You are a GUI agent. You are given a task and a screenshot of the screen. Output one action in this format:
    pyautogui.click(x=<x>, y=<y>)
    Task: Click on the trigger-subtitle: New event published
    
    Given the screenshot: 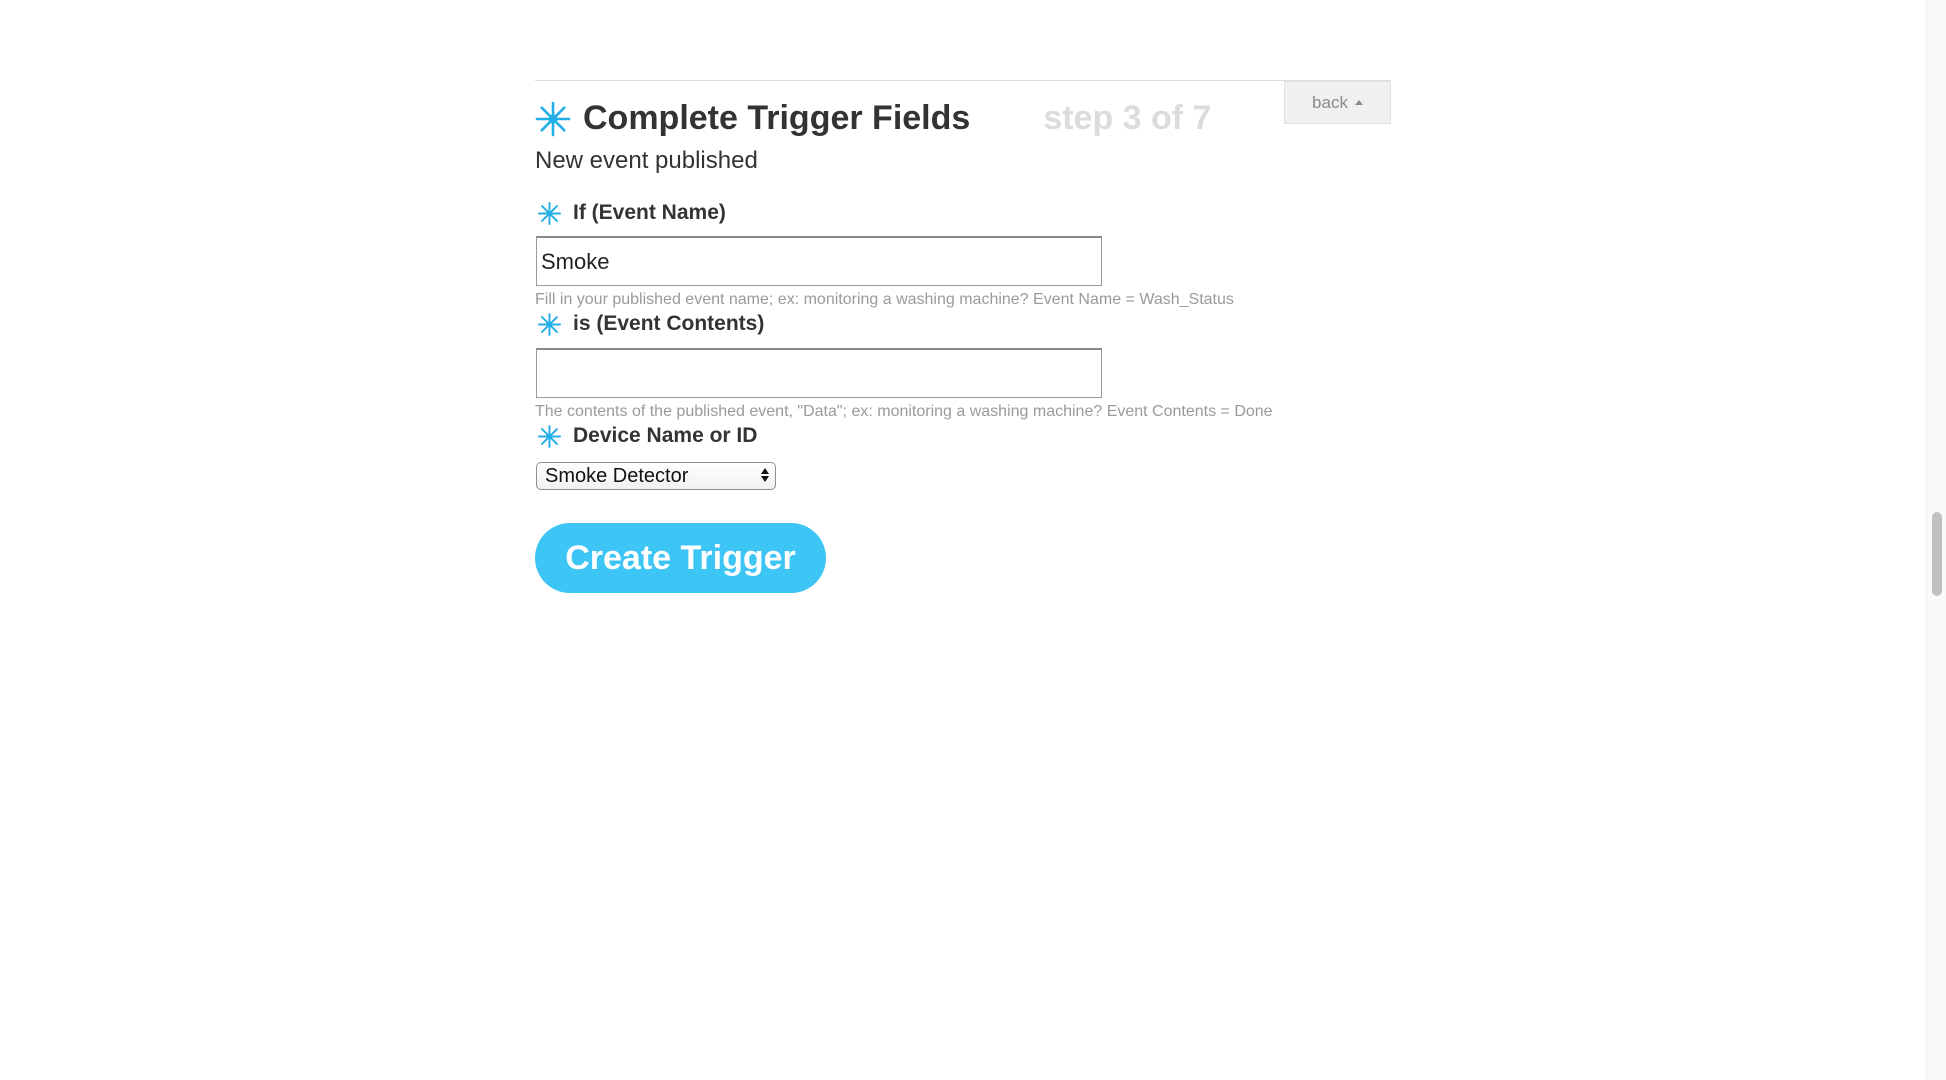 What is the action you would take?
    pyautogui.click(x=646, y=160)
    